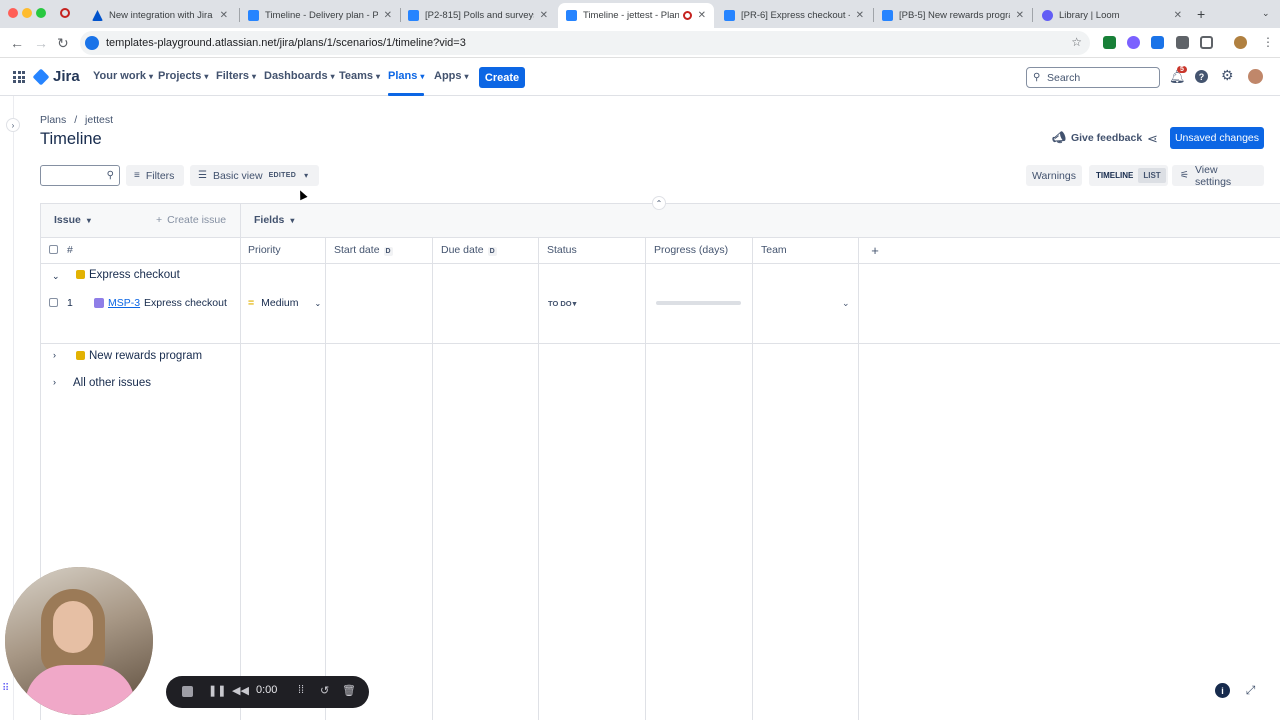 The image size is (1280, 720). I want to click on create-issue-button: + Create issue, so click(191, 220).